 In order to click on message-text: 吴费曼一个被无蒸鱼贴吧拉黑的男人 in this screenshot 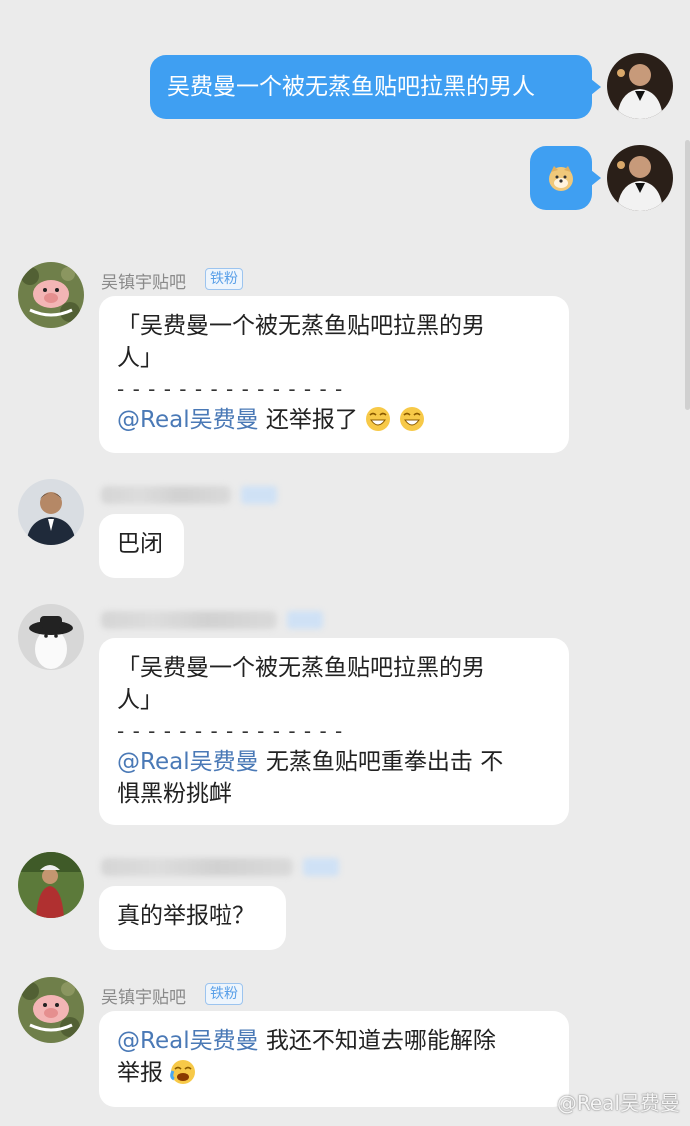, I will do `click(351, 87)`.